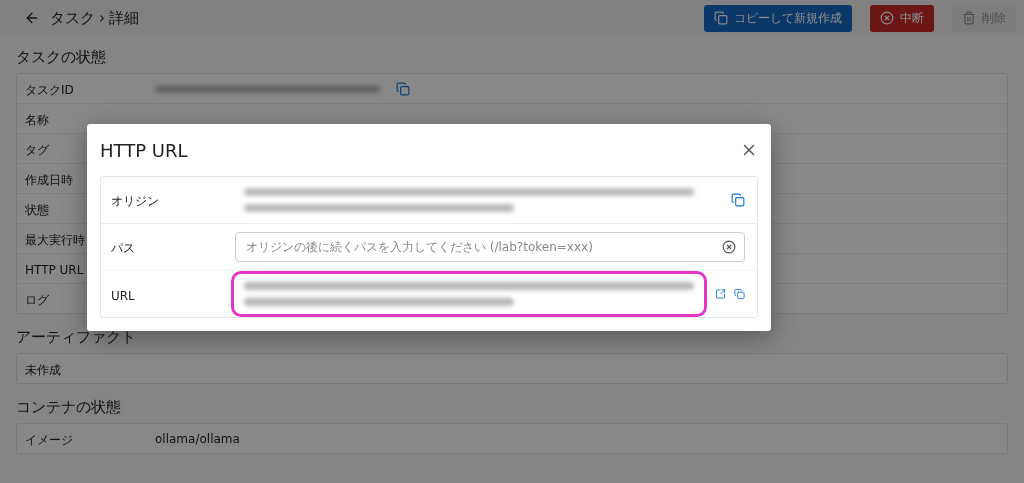 The image size is (1024, 483). Describe the element at coordinates (69, 407) in the screenshot. I see `section-title: コンテナの状態` at that location.